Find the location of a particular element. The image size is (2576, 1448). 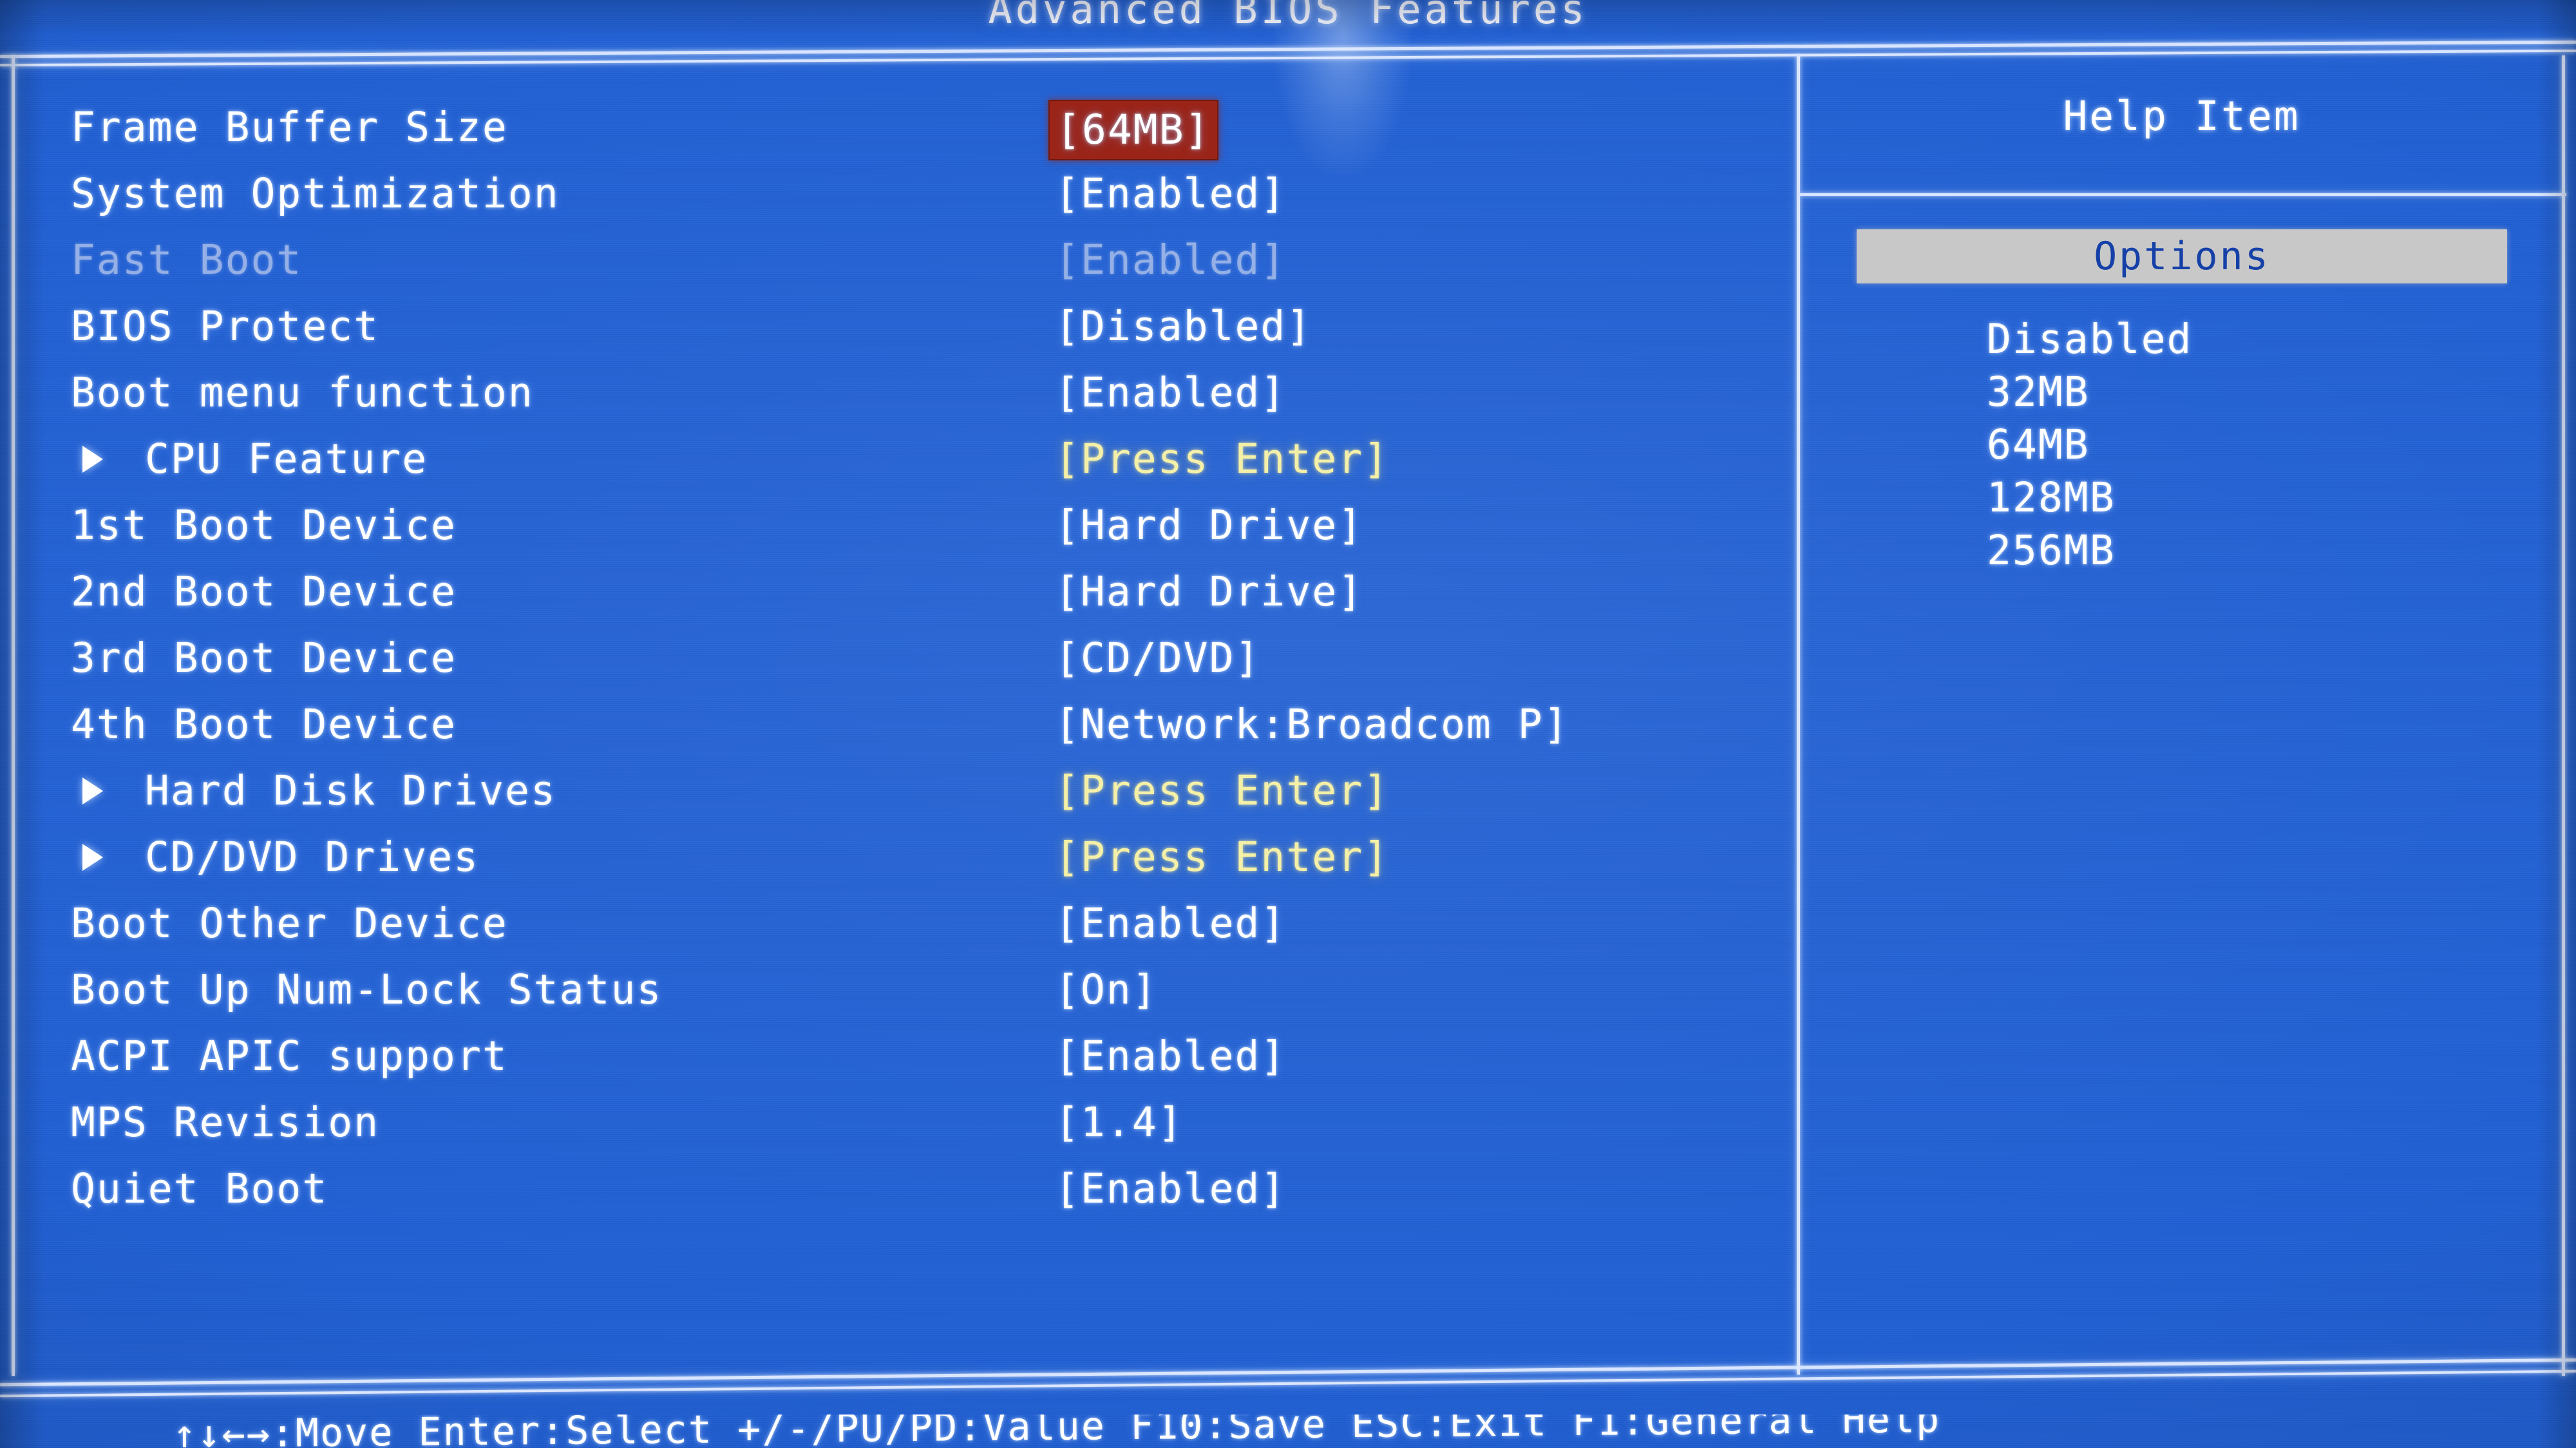

setting-label: 4th Boot Device is located at coordinates (264, 724).